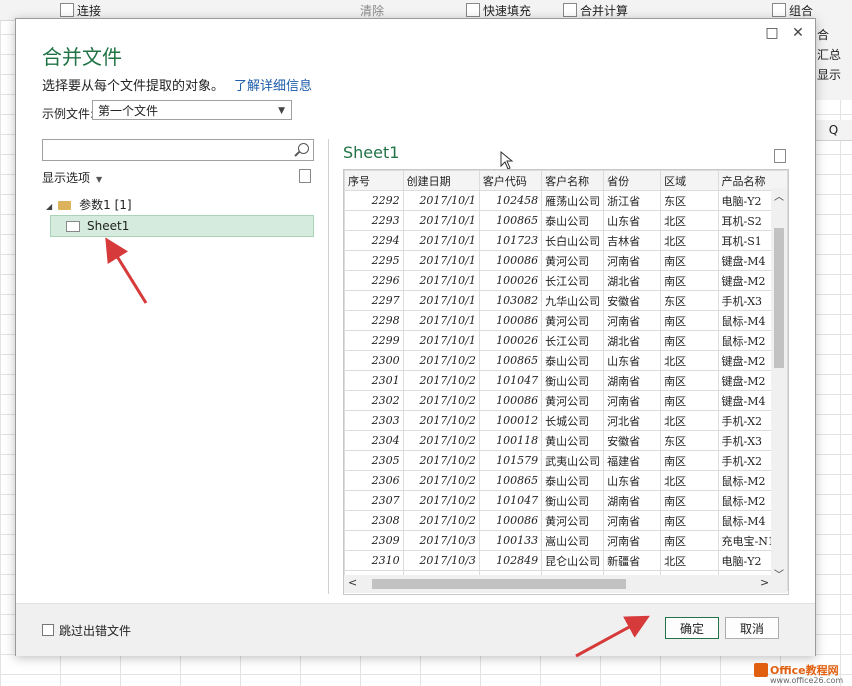 This screenshot has height=686, width=852. I want to click on vertical-scrollbar: ︿ ﹀, so click(779, 390).